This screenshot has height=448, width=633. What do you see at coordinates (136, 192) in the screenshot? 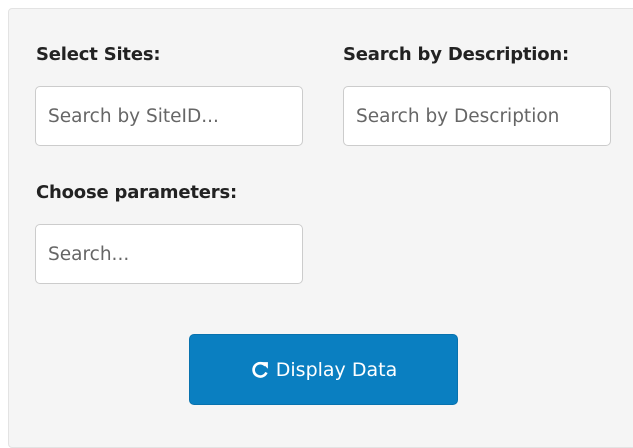
I see `choose-parameters-label: Choose parameters:` at bounding box center [136, 192].